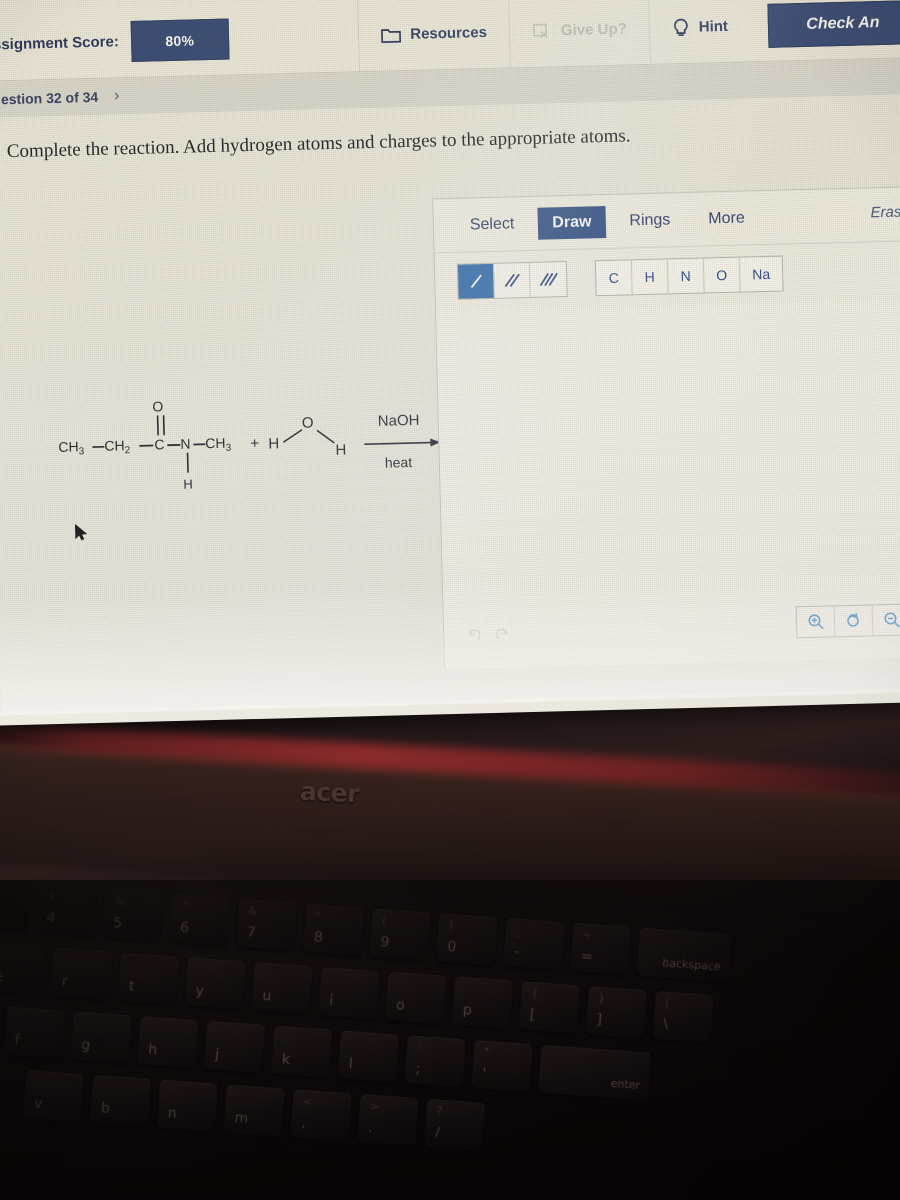 The image size is (900, 1200). I want to click on element-tool-h: H, so click(650, 277).